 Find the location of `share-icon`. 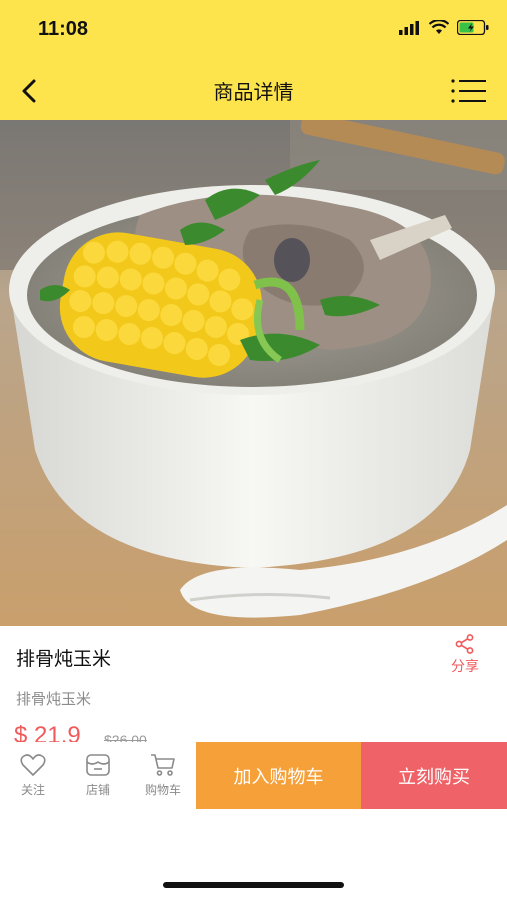

share-icon is located at coordinates (464, 644).